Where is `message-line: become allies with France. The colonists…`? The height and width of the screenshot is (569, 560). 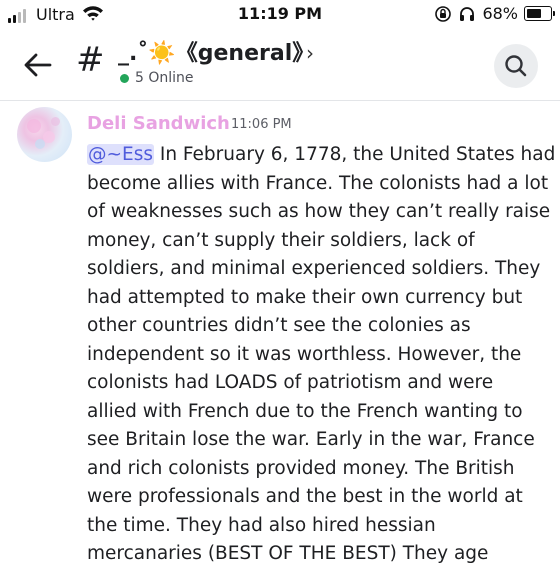
message-line: become allies with France. The colonists… is located at coordinates (318, 183).